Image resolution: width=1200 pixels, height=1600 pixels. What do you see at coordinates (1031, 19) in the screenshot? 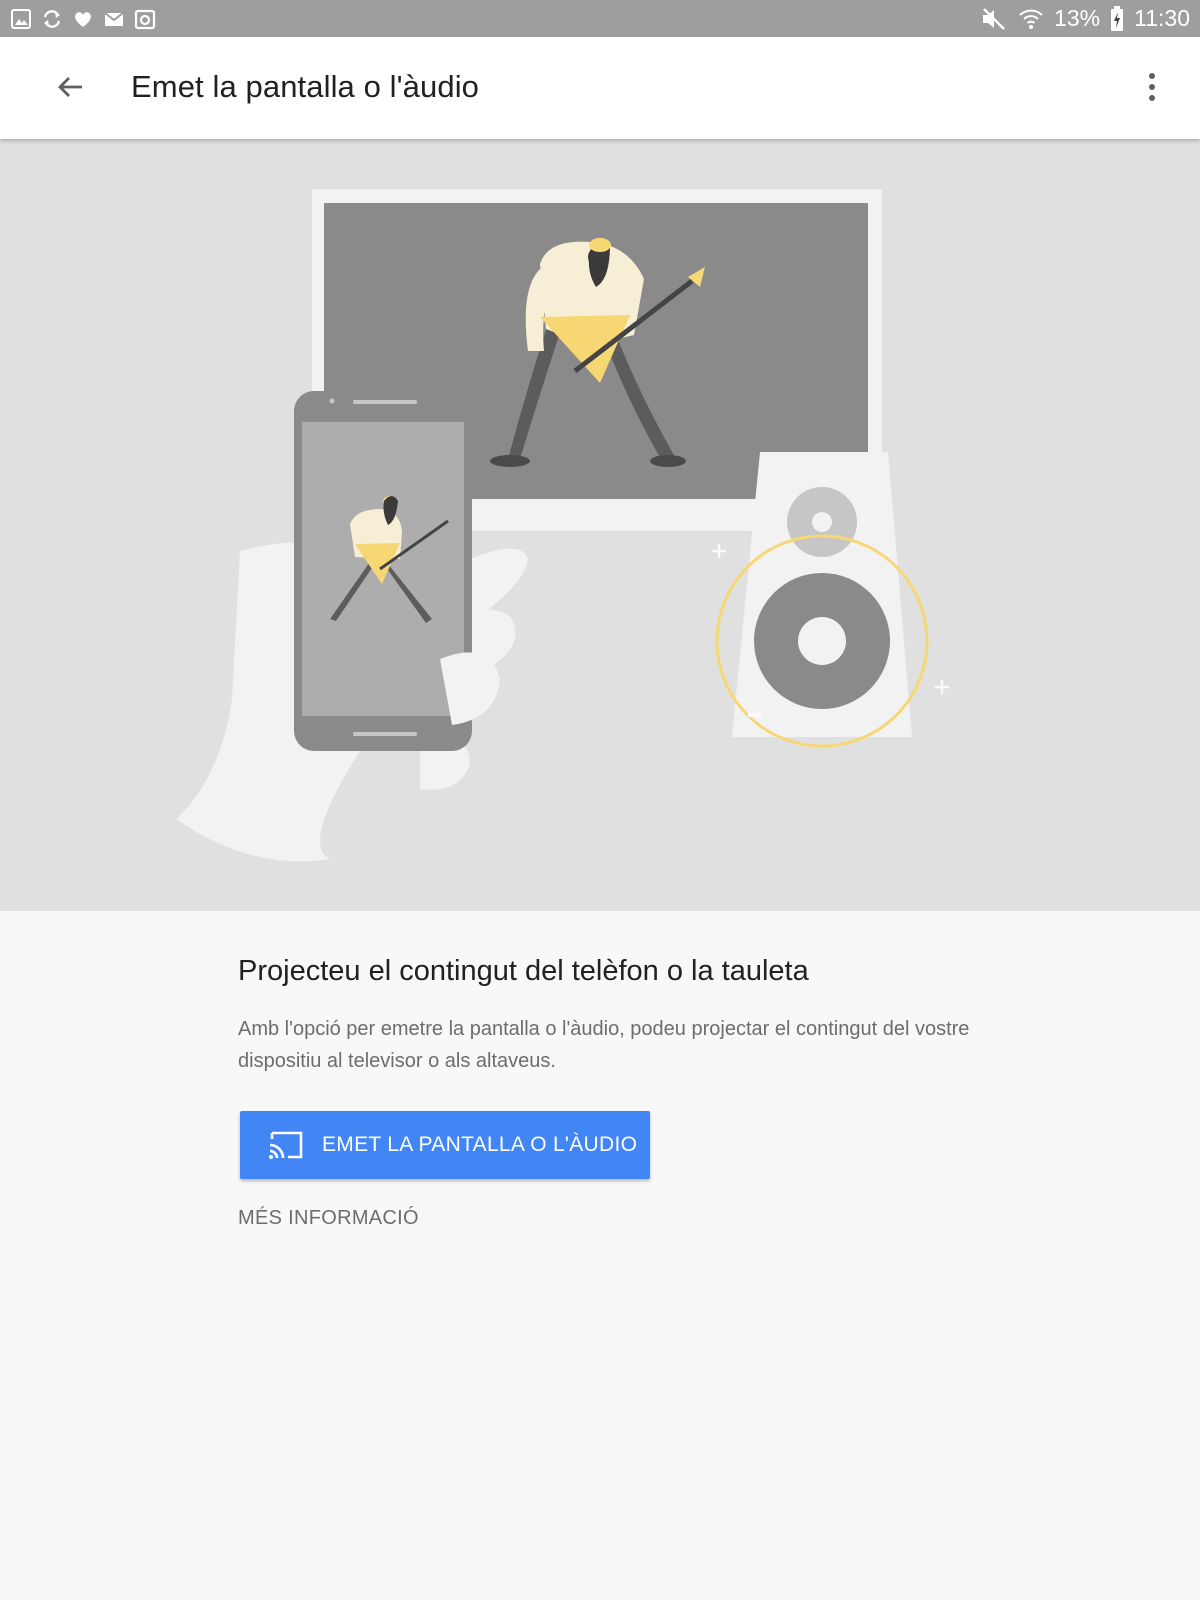
I see `wifi-icon` at bounding box center [1031, 19].